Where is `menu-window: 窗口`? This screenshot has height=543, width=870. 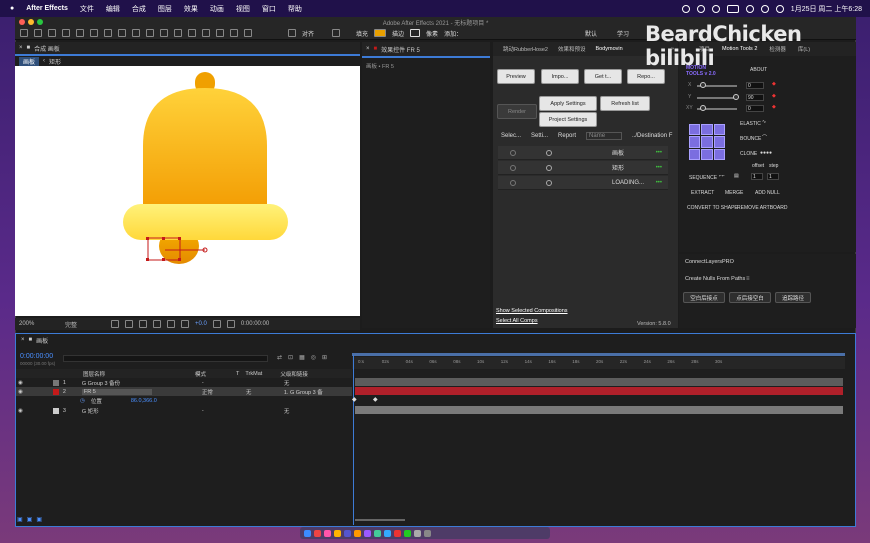 menu-window: 窗口 is located at coordinates (269, 9).